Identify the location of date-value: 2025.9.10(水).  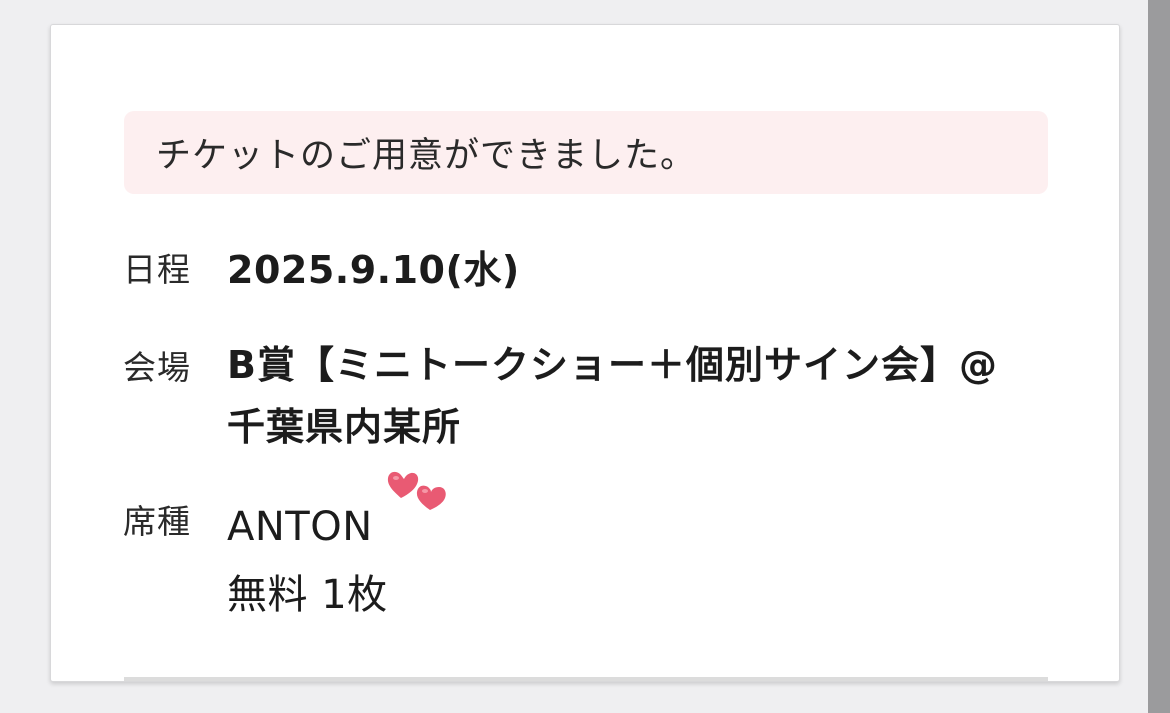
(373, 270).